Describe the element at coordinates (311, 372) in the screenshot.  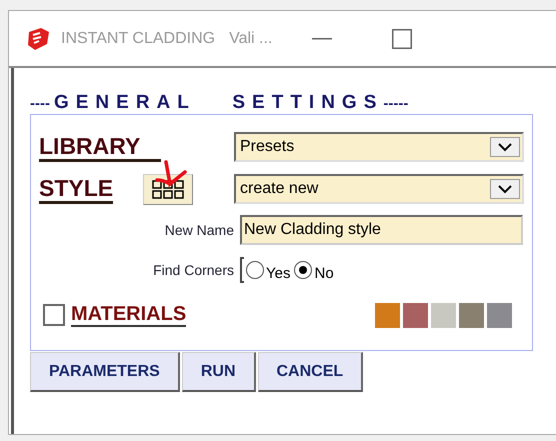
I see `action-button: CANCEL` at that location.